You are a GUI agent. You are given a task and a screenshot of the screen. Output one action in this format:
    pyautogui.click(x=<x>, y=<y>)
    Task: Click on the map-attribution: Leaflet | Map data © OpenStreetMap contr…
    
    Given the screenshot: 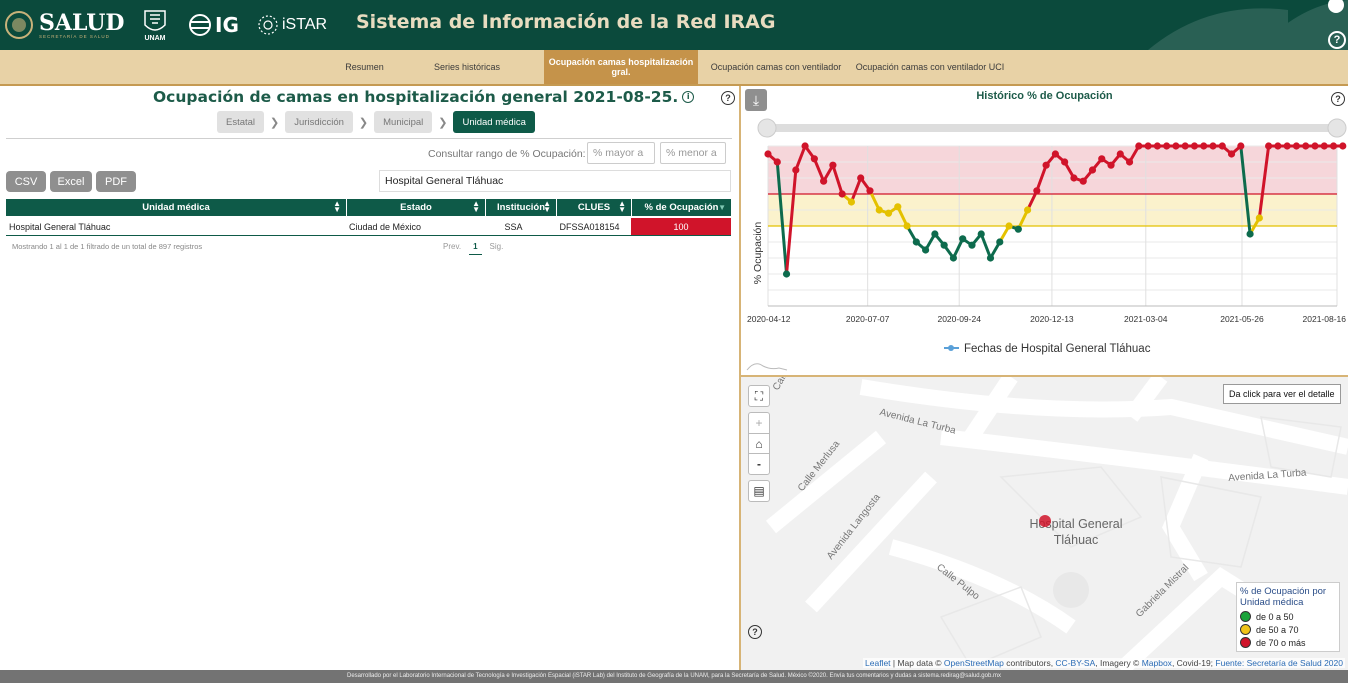 What is the action you would take?
    pyautogui.click(x=1104, y=663)
    